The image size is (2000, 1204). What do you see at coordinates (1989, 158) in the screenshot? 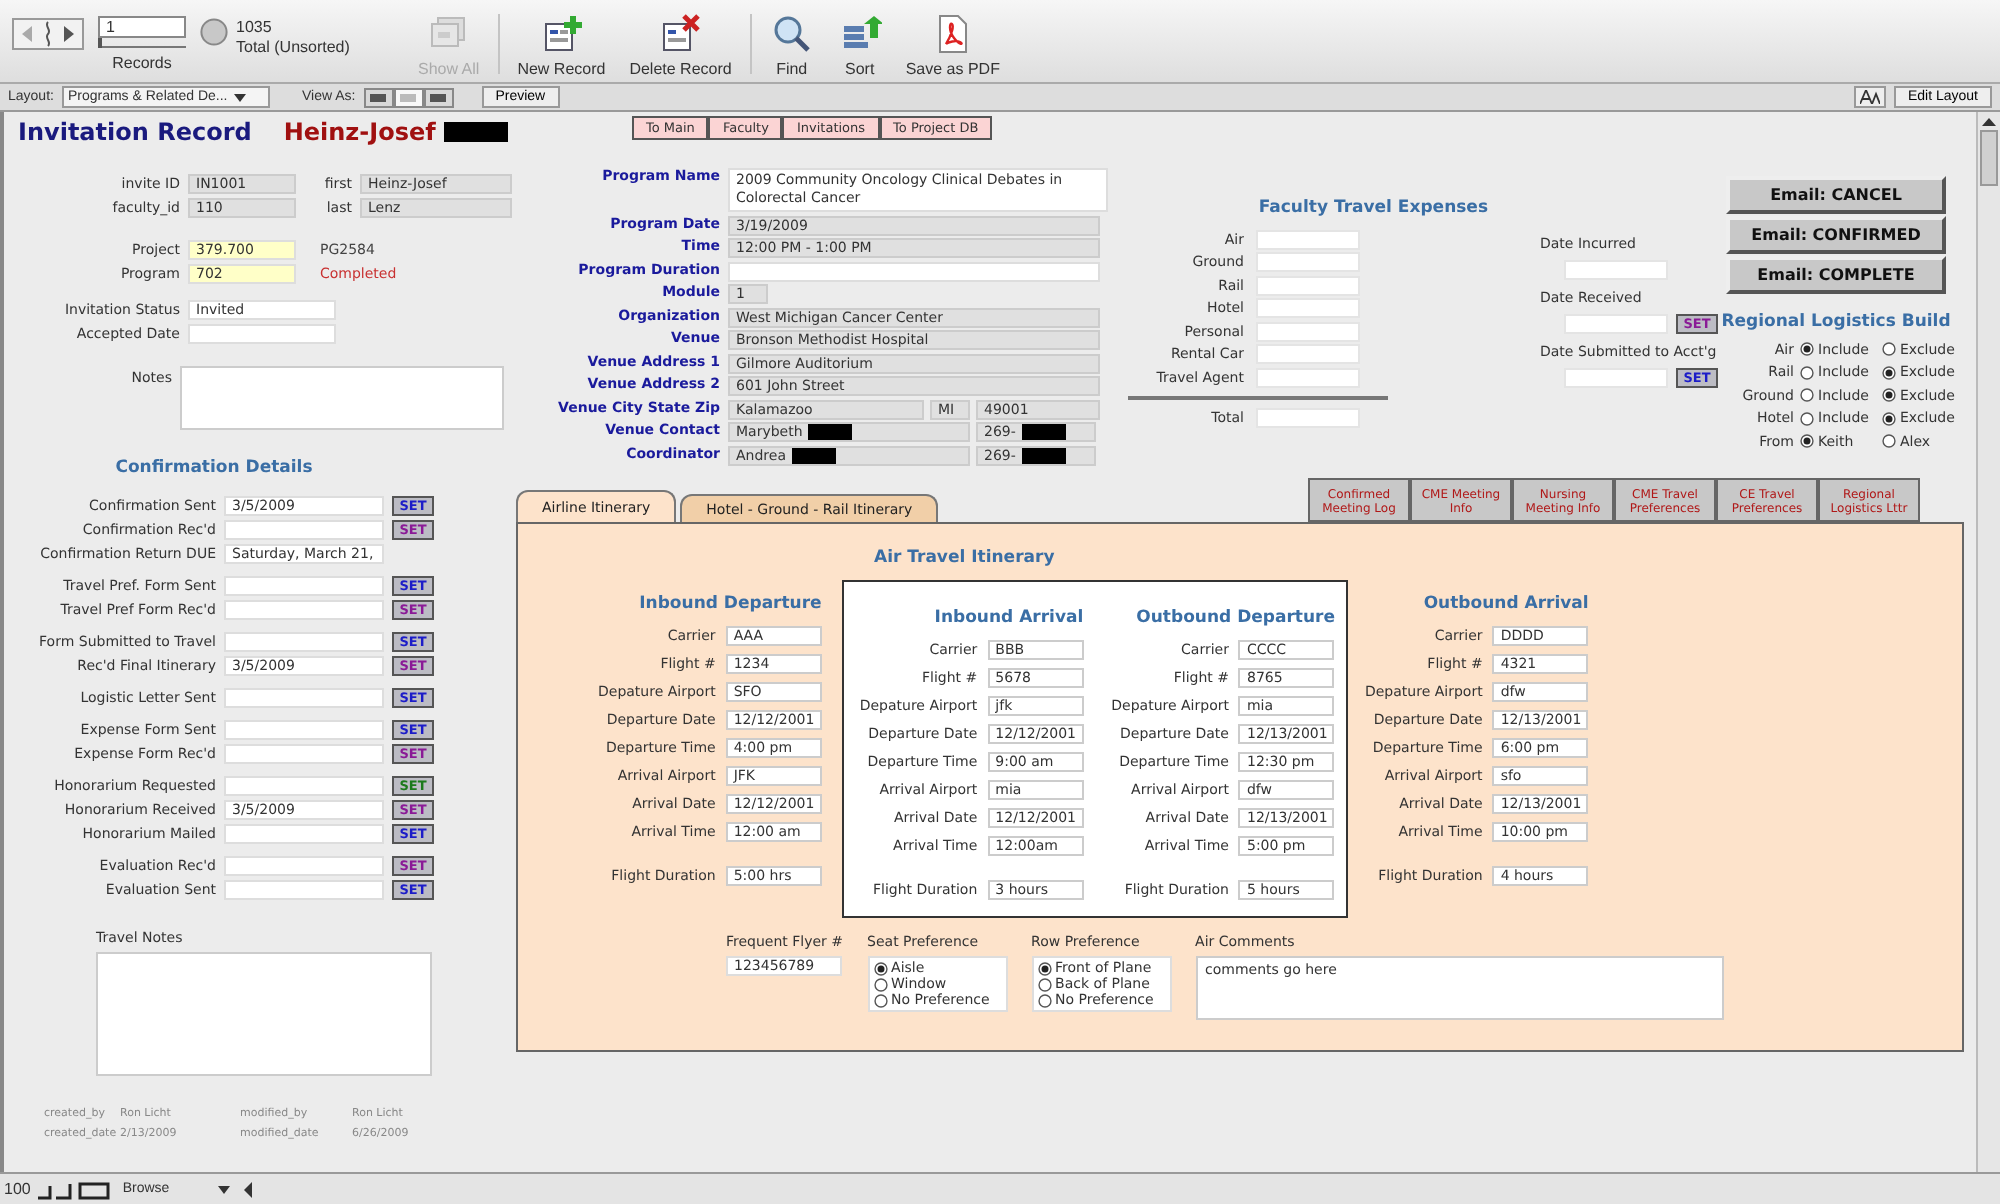
I see `scroll-thumb` at bounding box center [1989, 158].